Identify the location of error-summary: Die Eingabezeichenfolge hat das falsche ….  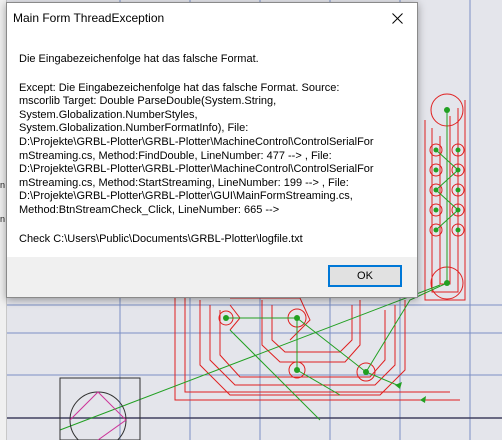
(139, 59).